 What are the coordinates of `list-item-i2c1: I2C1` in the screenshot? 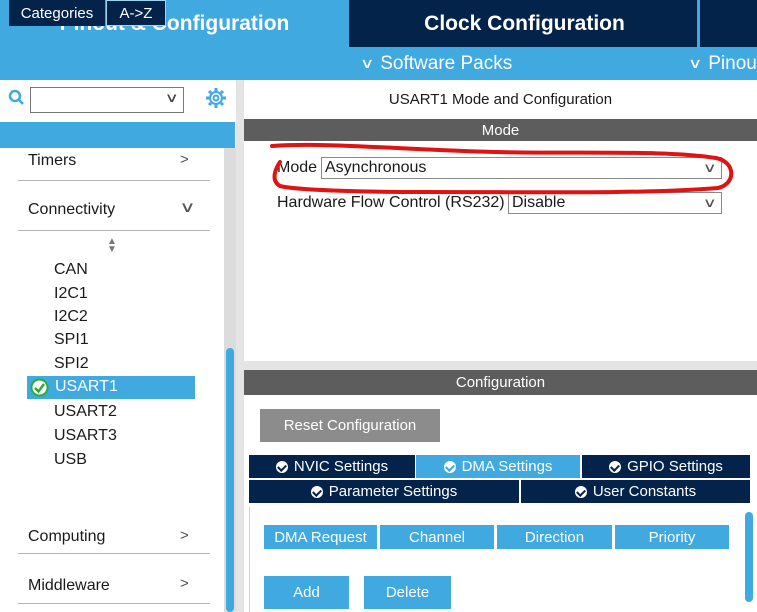 It's located at (71, 294).